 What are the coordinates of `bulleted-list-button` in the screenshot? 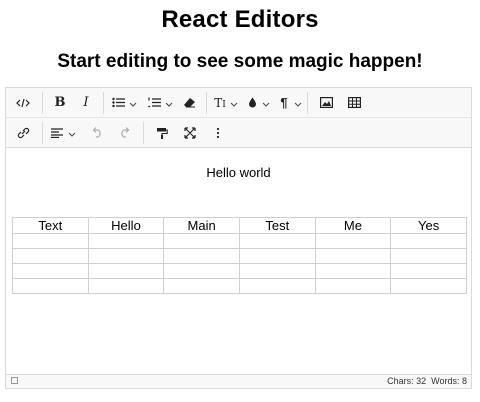 It's located at (118, 103).